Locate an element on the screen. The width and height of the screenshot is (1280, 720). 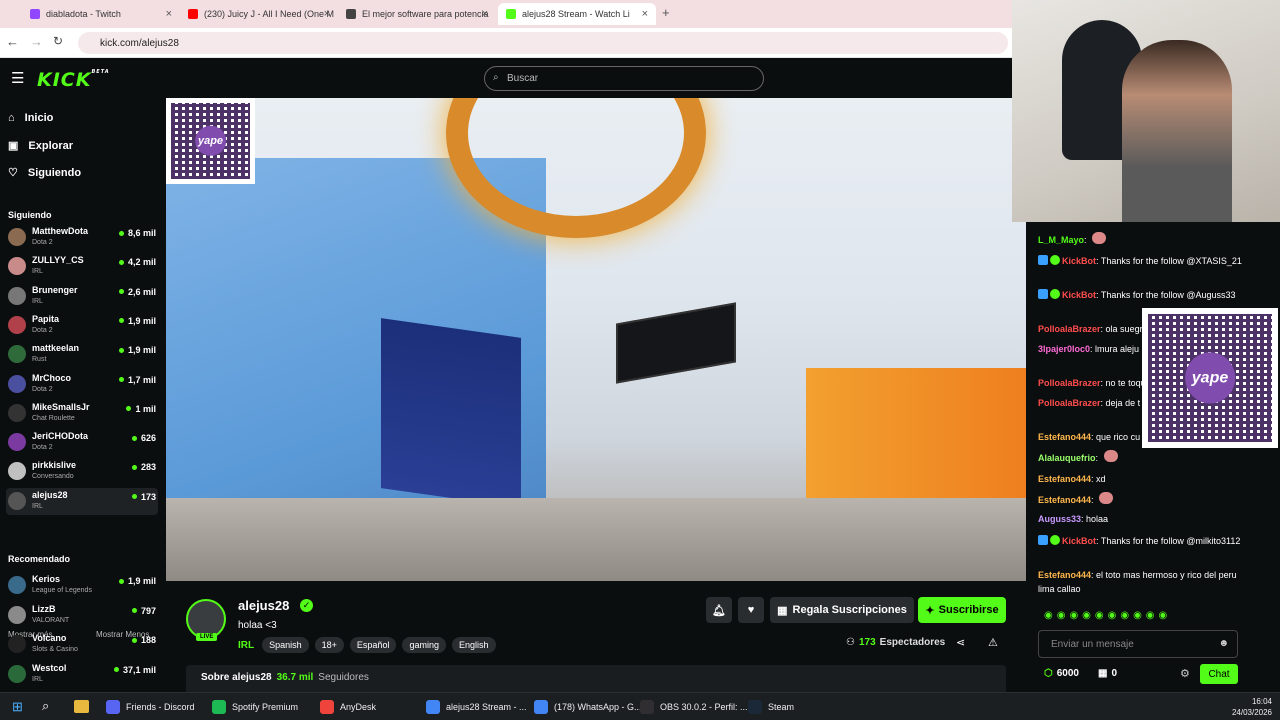
subscribe-button: ✦ Suscribirse is located at coordinates (962, 610).